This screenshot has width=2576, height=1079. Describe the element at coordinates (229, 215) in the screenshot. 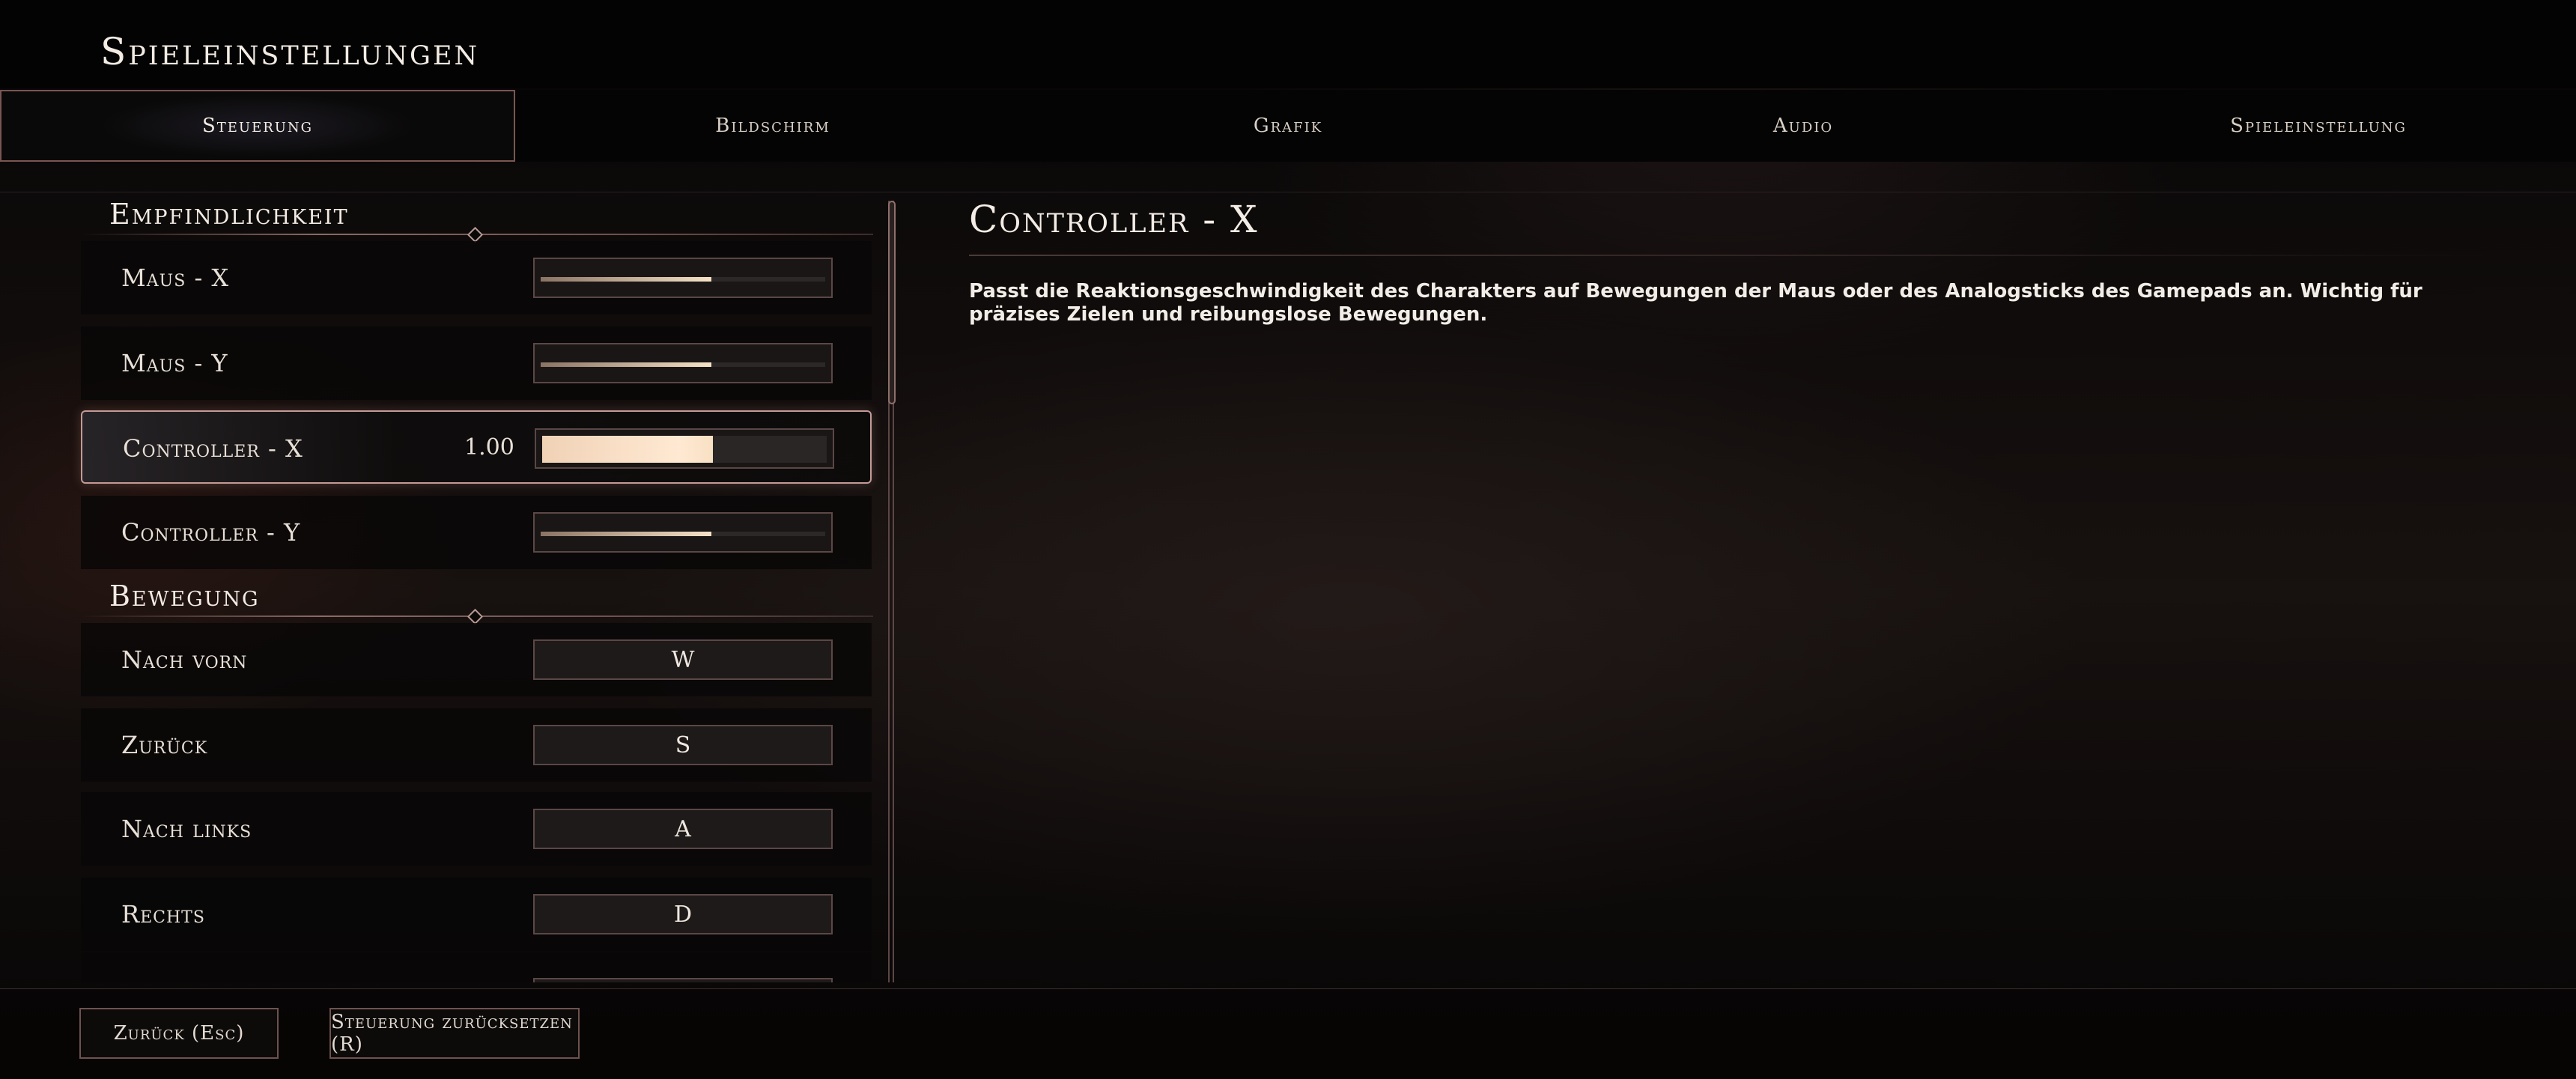

I see `section-title-sensitivity: Empfindlichkeit` at that location.